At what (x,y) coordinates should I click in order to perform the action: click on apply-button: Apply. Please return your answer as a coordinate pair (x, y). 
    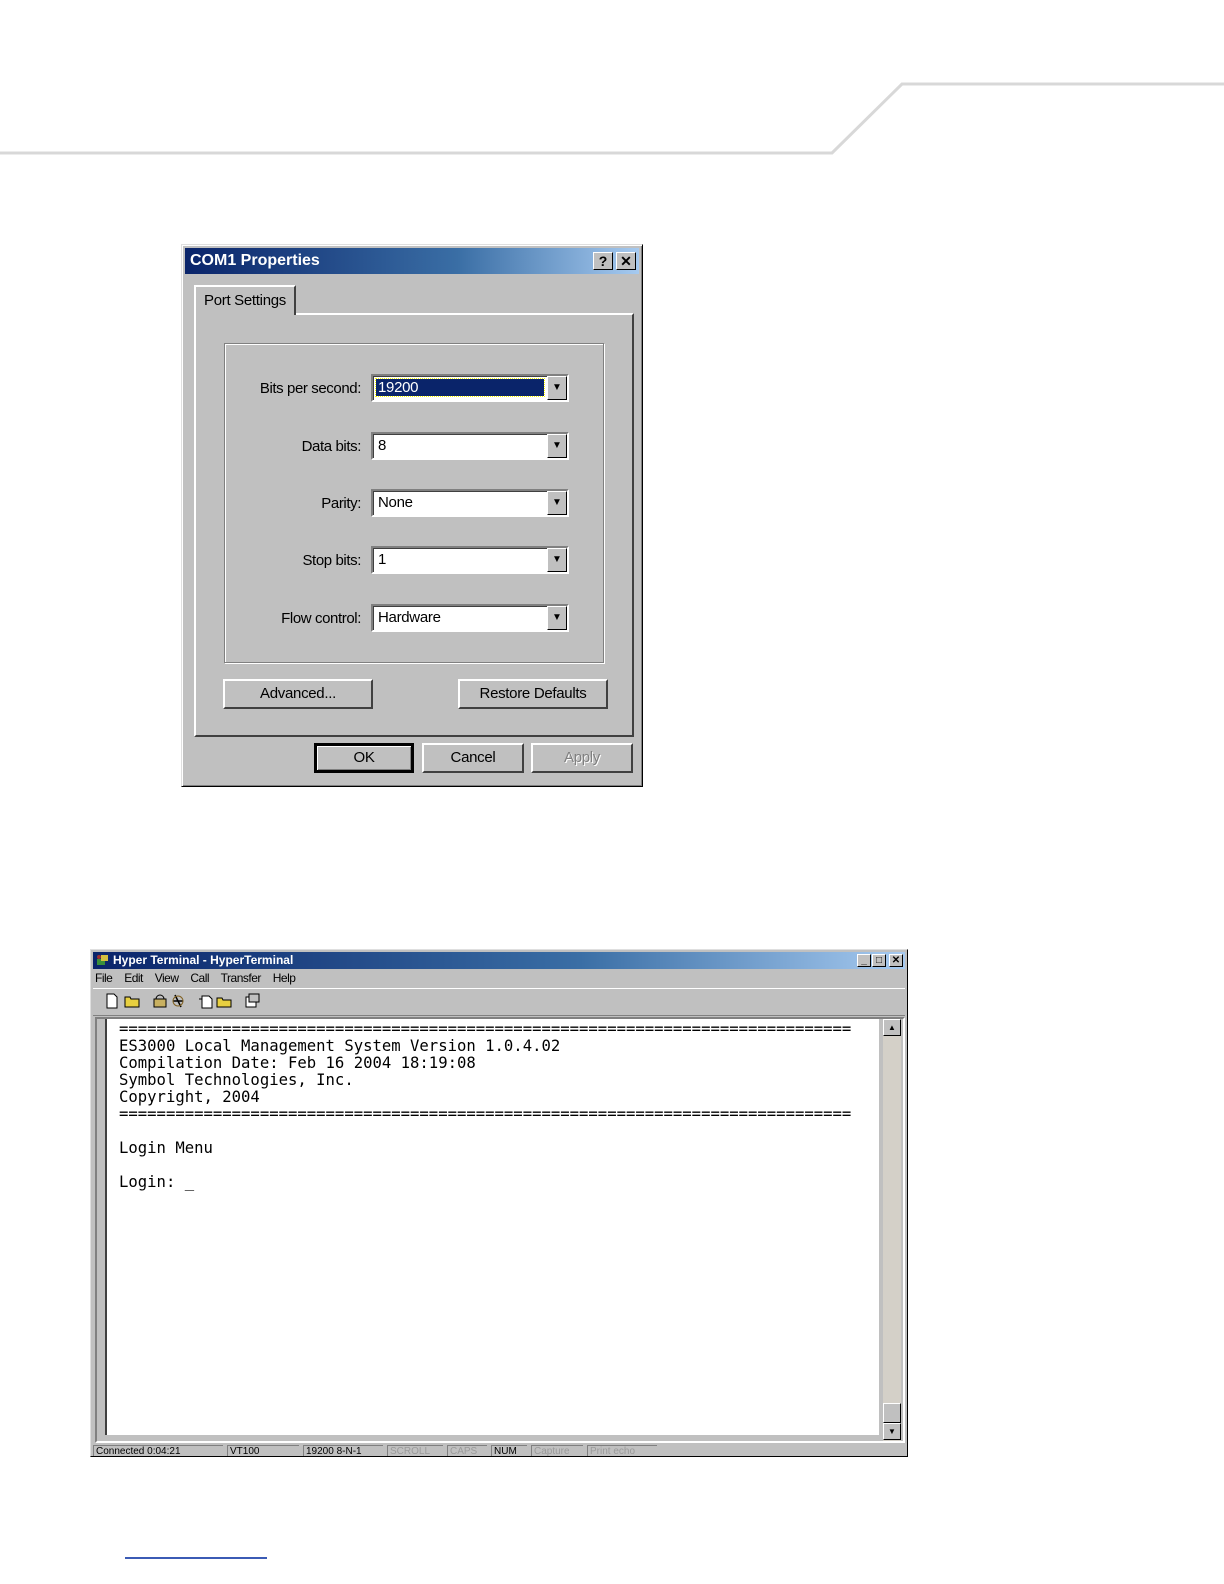
    Looking at the image, I should click on (582, 758).